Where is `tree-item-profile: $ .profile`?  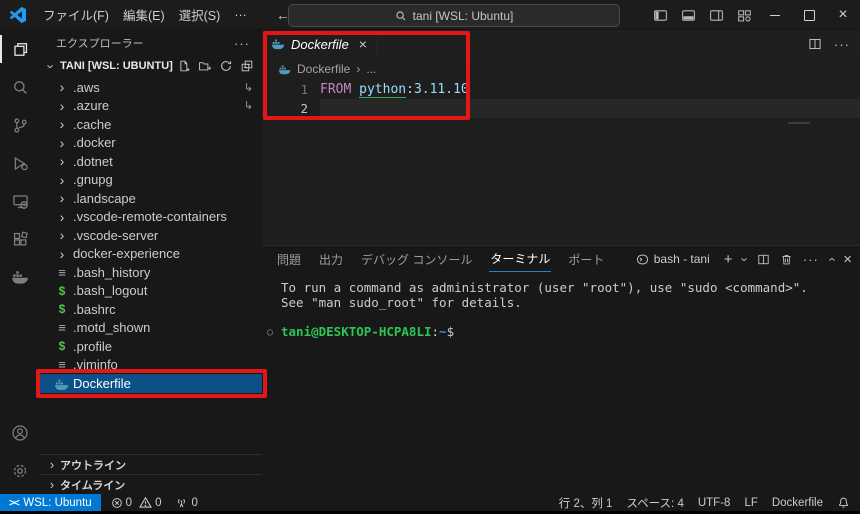
tree-item-profile: $ .profile is located at coordinates (151, 346).